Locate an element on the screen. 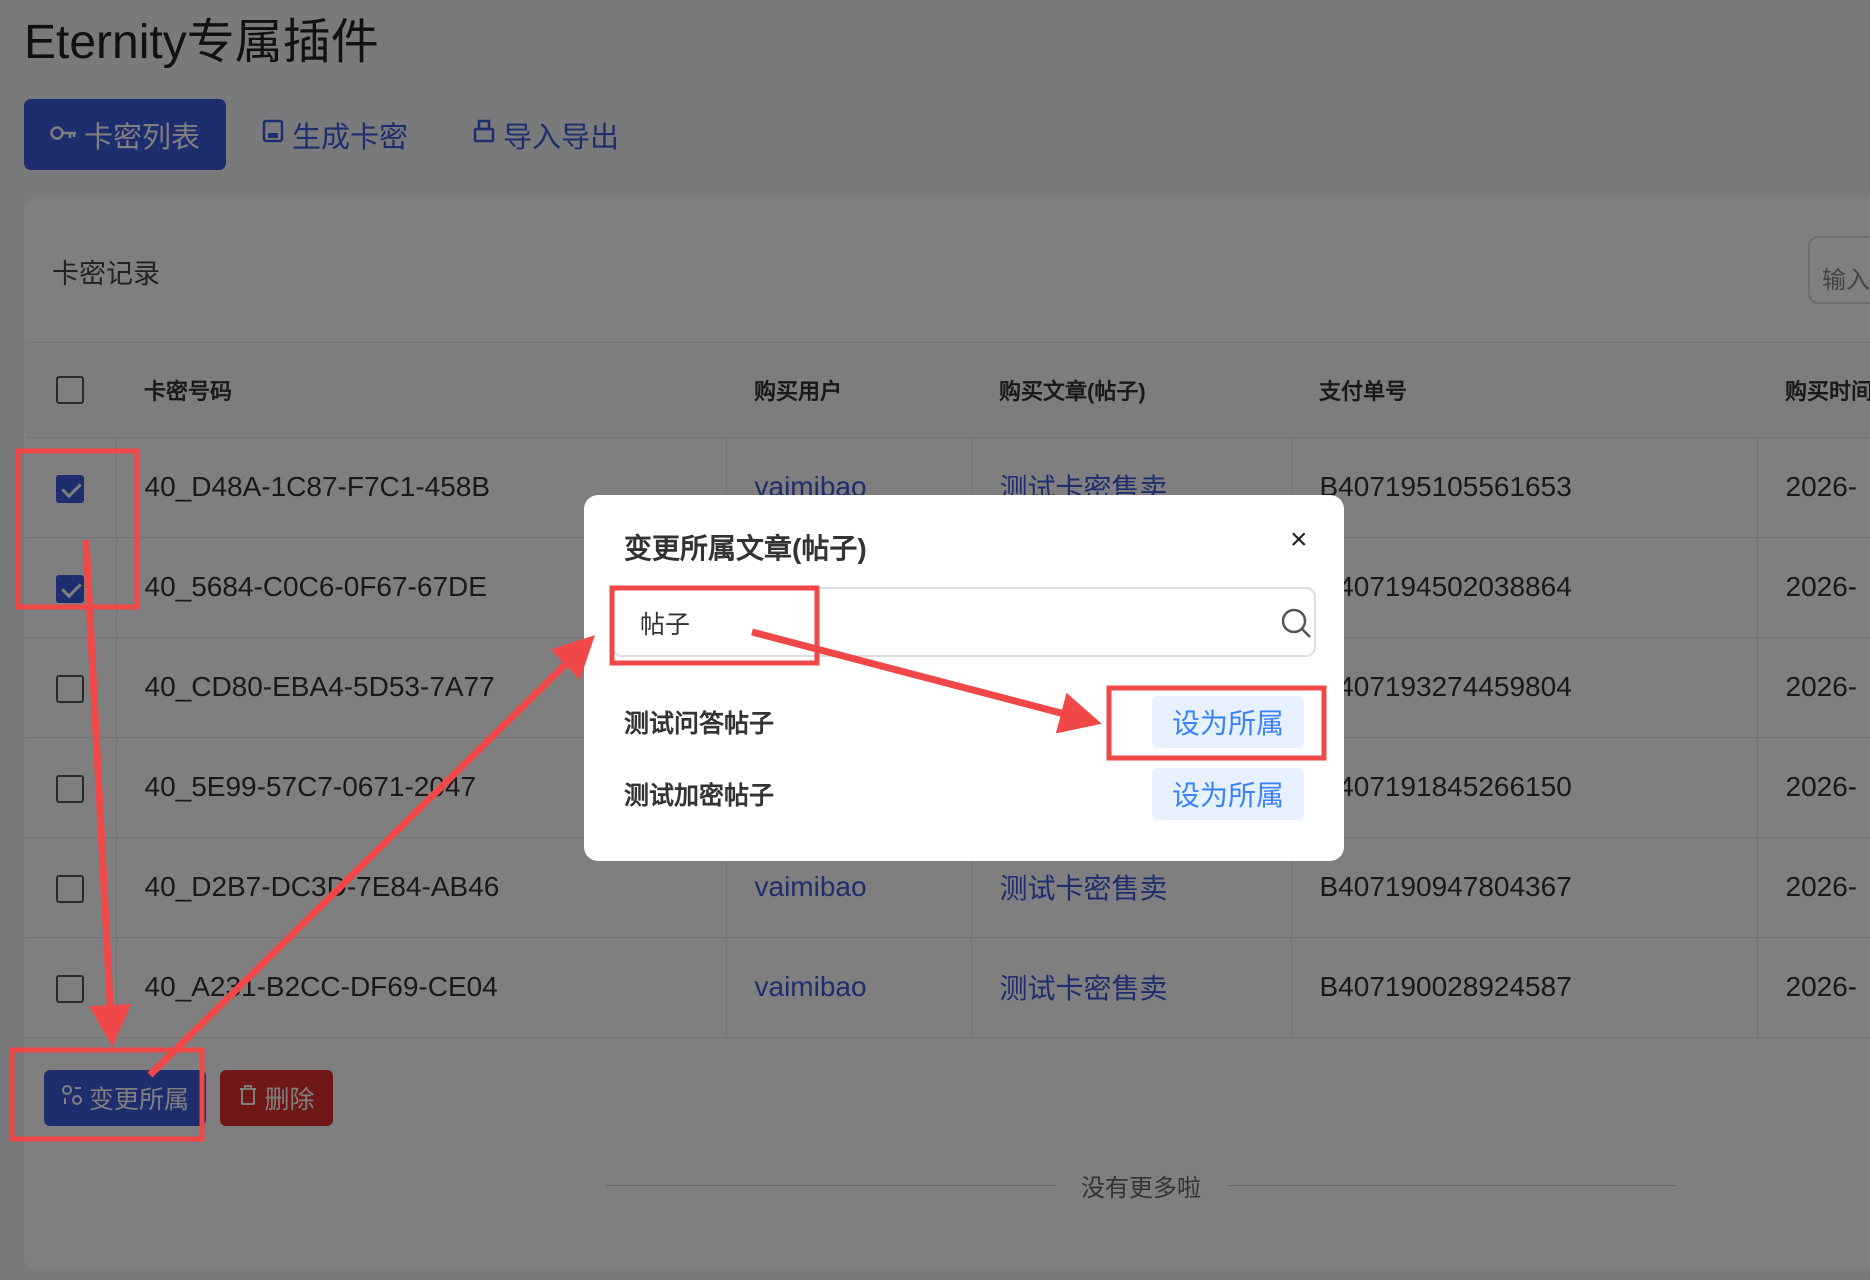 The width and height of the screenshot is (1870, 1280). result-name: 测试加密帖子 is located at coordinates (699, 796).